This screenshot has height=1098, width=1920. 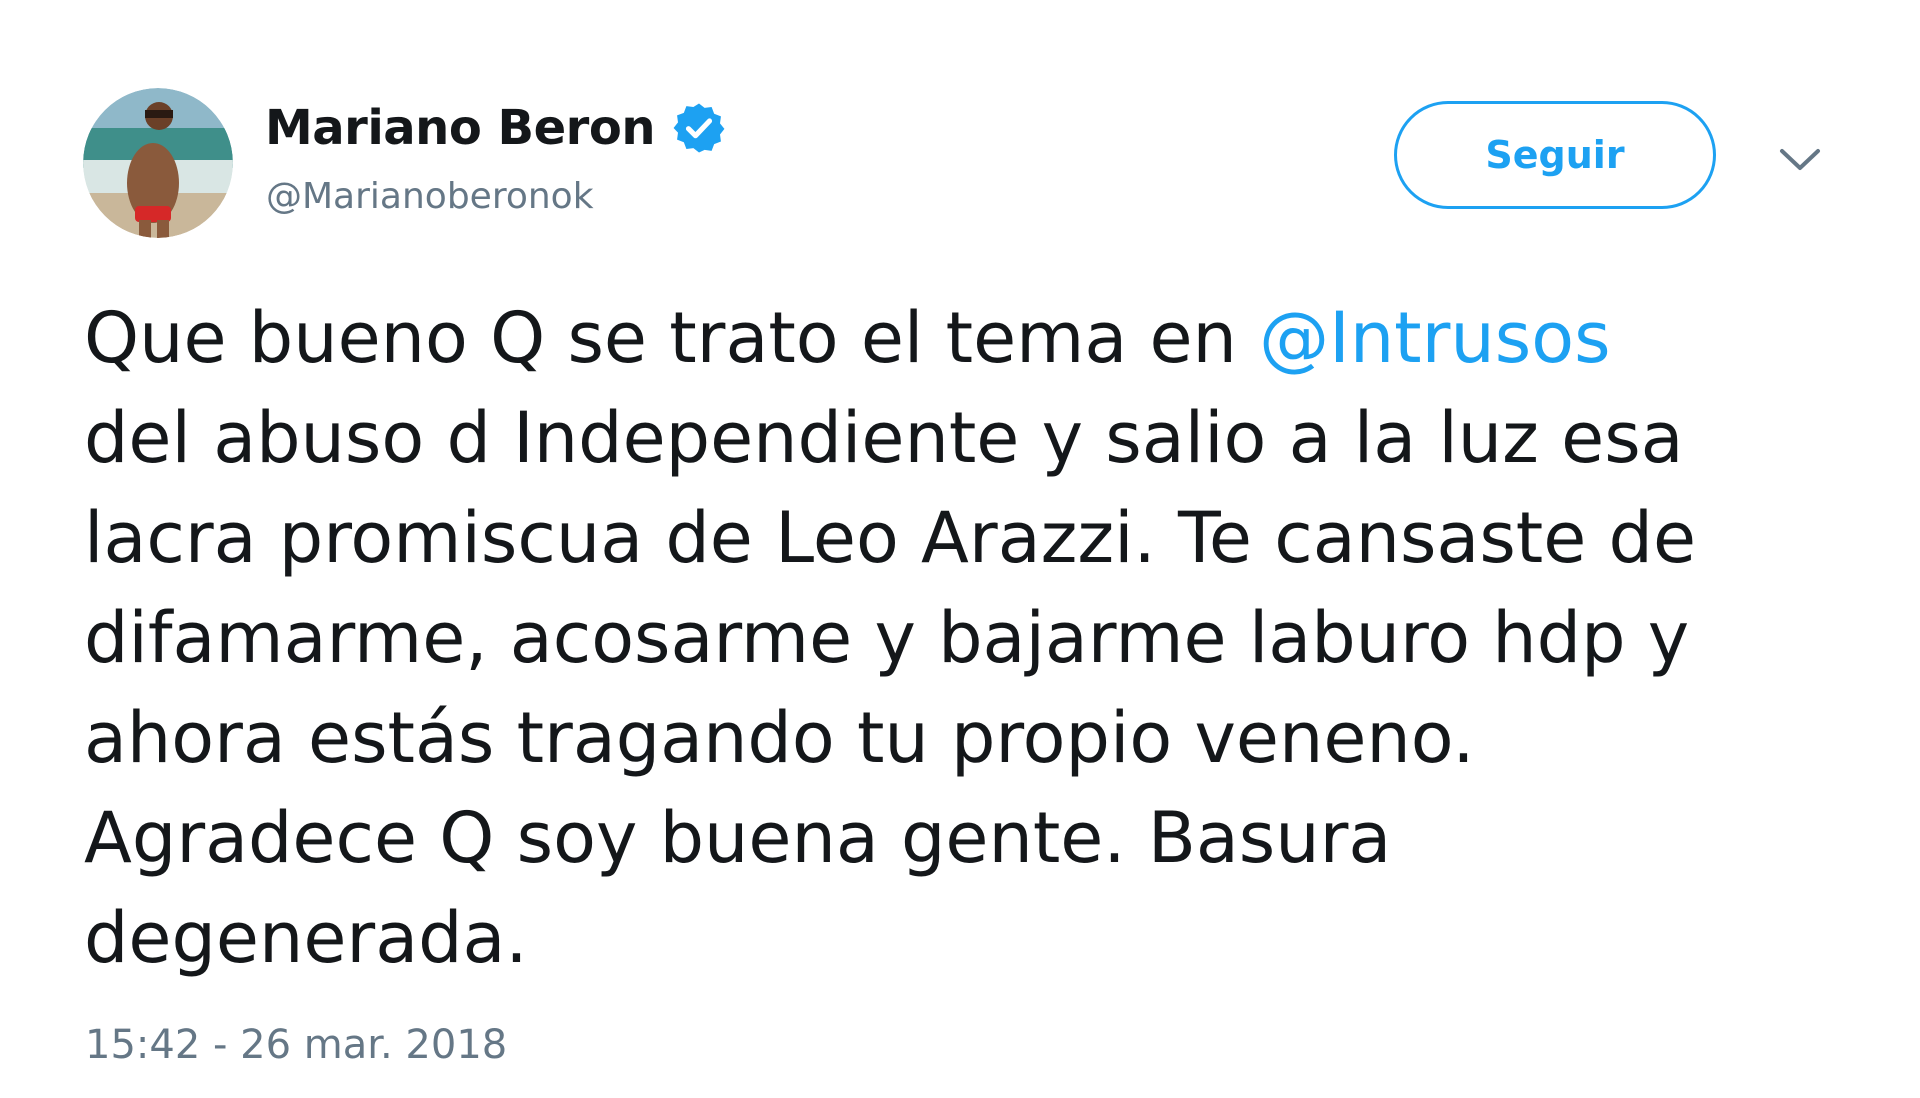 What do you see at coordinates (430, 196) in the screenshot?
I see `user-handle: @Marianoberonok` at bounding box center [430, 196].